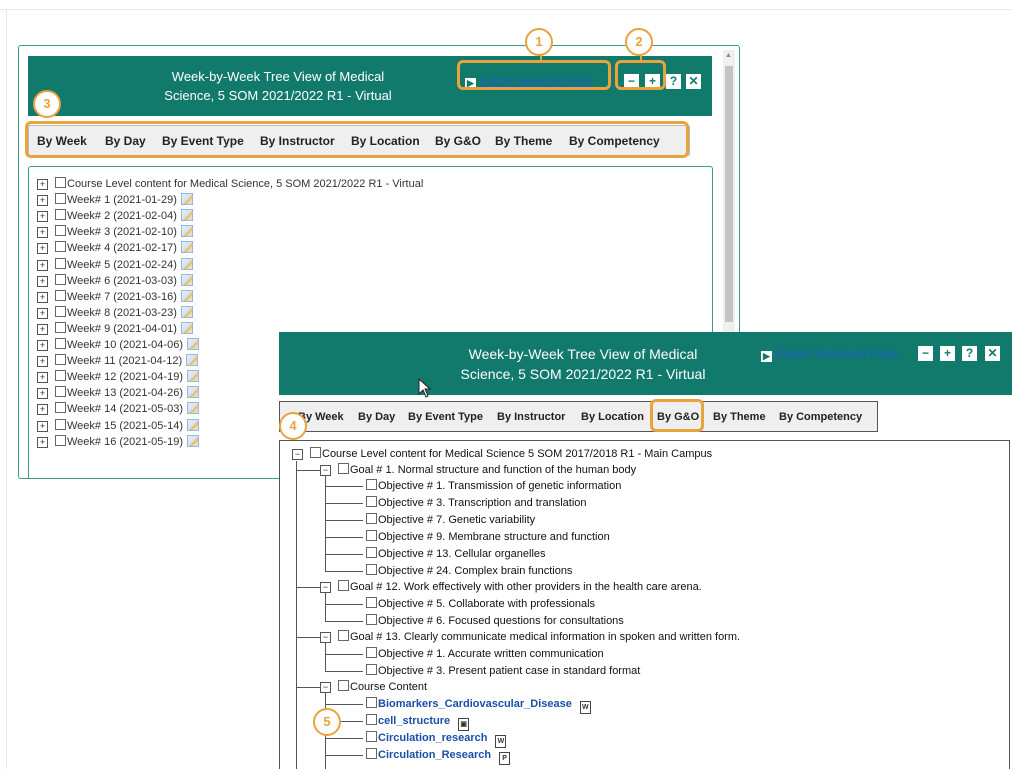  I want to click on export-selected-files-link: ▶ Export Selected Files, so click(829, 354).